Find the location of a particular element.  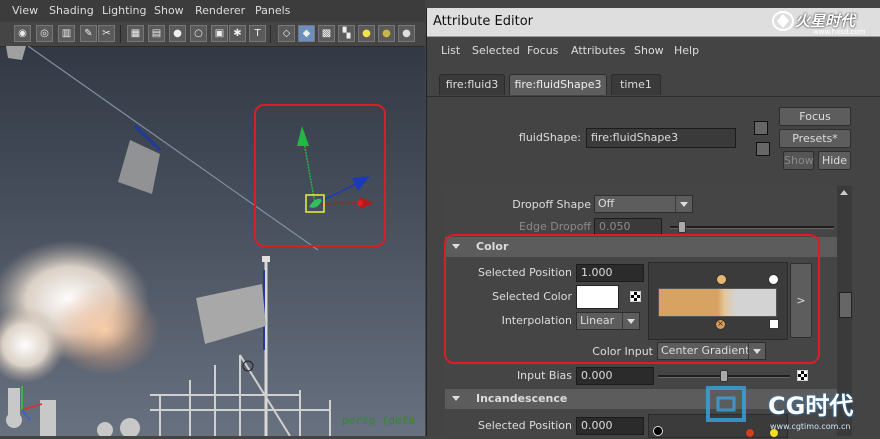

input-bias-label: Input Bias is located at coordinates (544, 375).